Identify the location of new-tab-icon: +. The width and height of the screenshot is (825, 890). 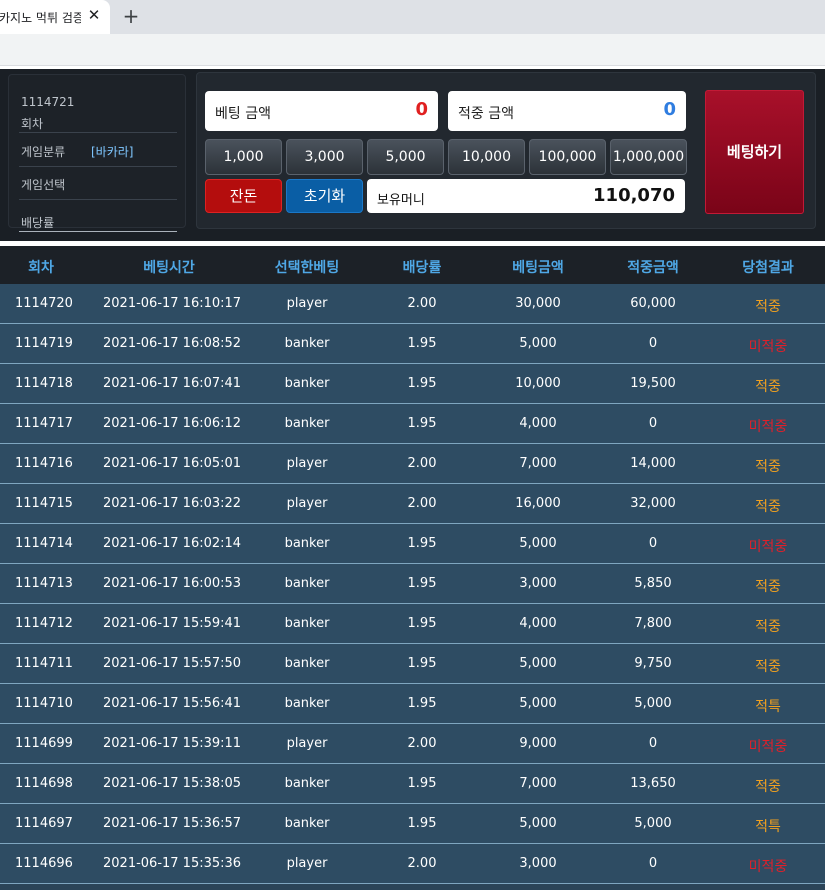
(131, 16).